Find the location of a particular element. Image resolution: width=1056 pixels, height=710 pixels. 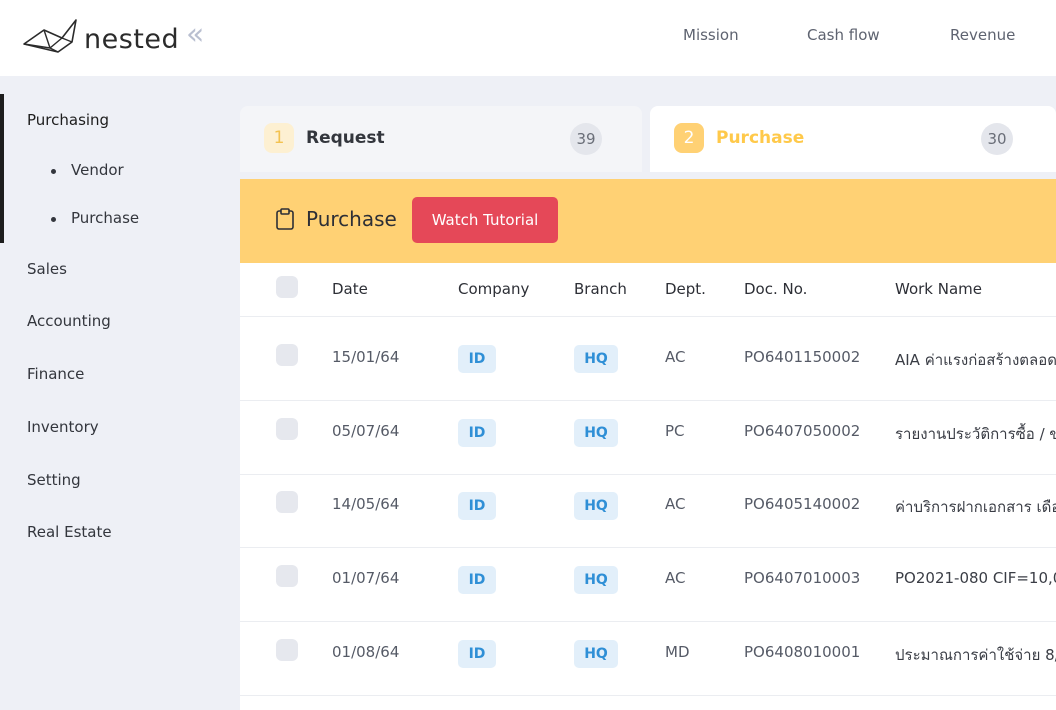

cell-doc-no: PO6408010001 is located at coordinates (802, 652).